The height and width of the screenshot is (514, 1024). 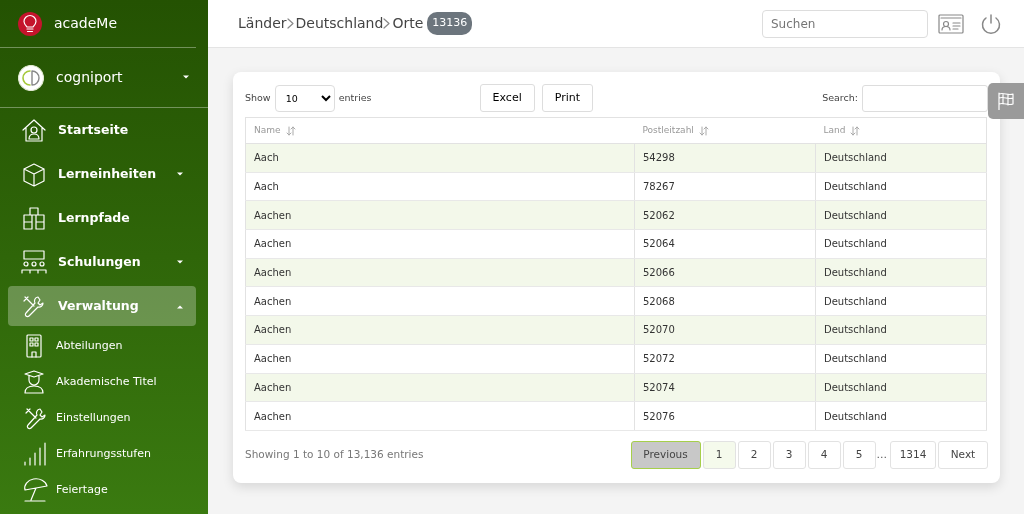 What do you see at coordinates (567, 98) in the screenshot?
I see `export-button: Print` at bounding box center [567, 98].